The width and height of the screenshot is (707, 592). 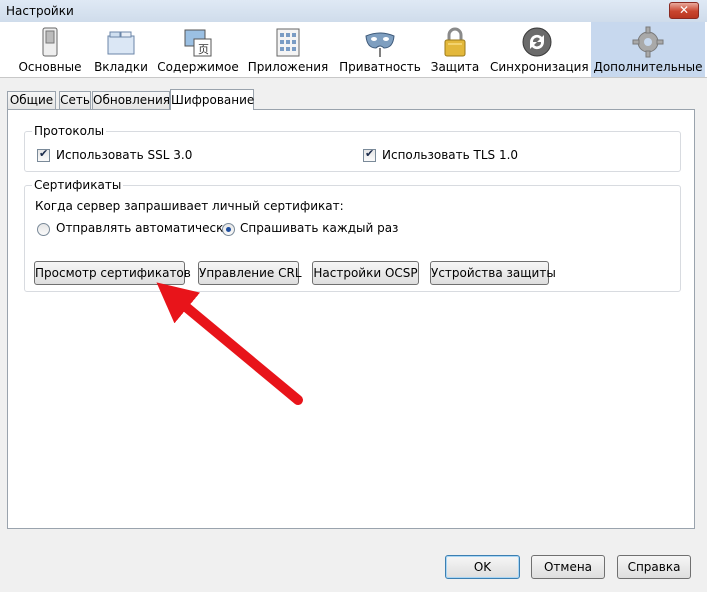 I want to click on tabs-icon, so click(x=121, y=43).